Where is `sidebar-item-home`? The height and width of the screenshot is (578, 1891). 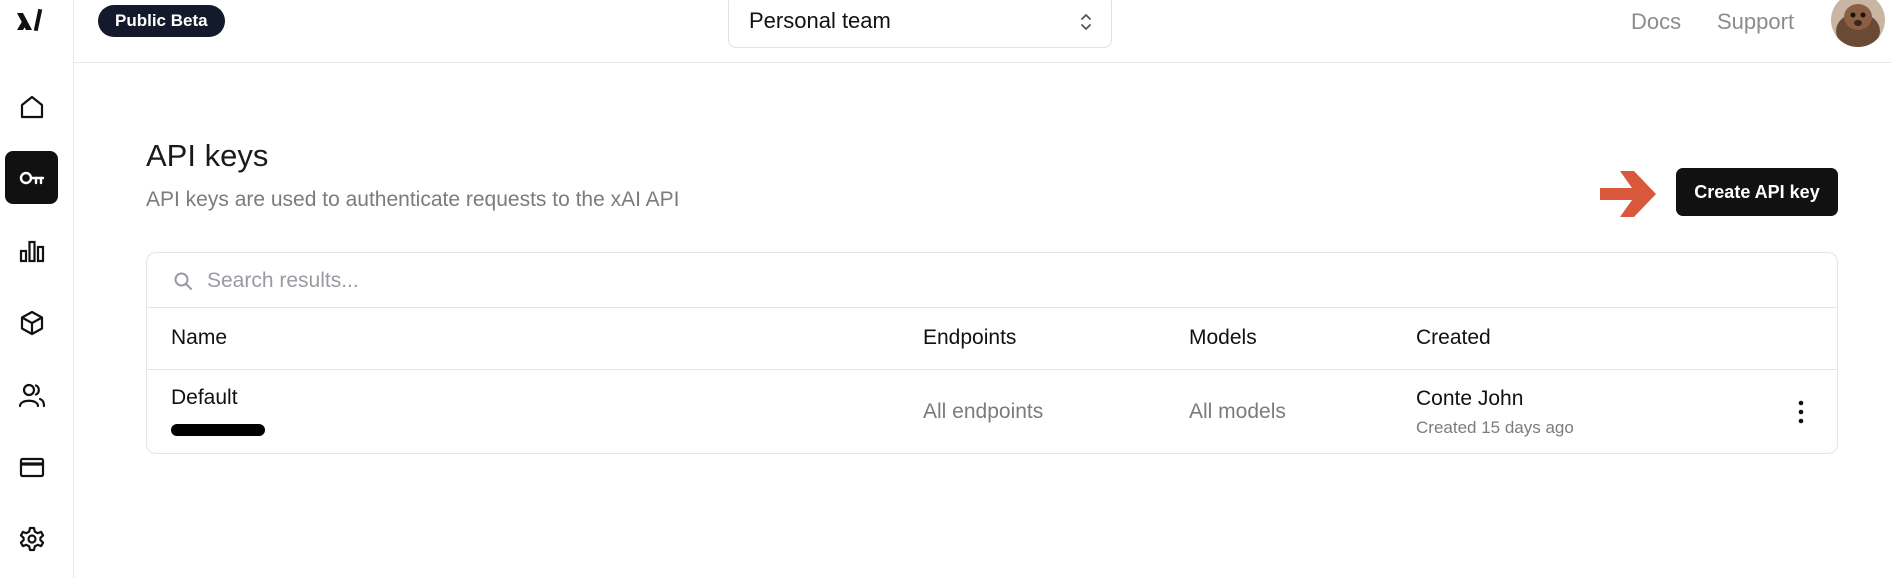
sidebar-item-home is located at coordinates (31, 106).